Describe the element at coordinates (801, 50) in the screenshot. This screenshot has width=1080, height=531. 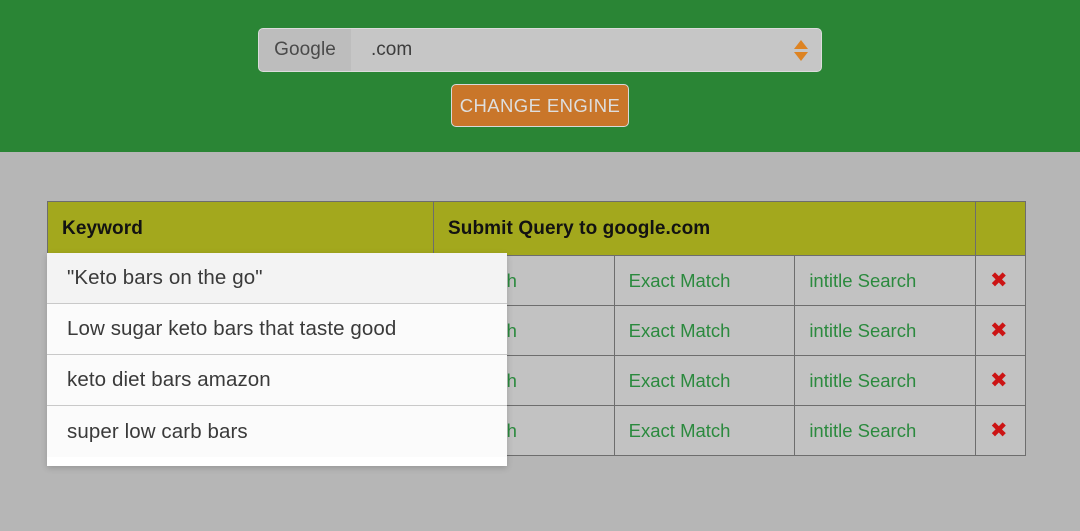
I see `engine-spinner` at that location.